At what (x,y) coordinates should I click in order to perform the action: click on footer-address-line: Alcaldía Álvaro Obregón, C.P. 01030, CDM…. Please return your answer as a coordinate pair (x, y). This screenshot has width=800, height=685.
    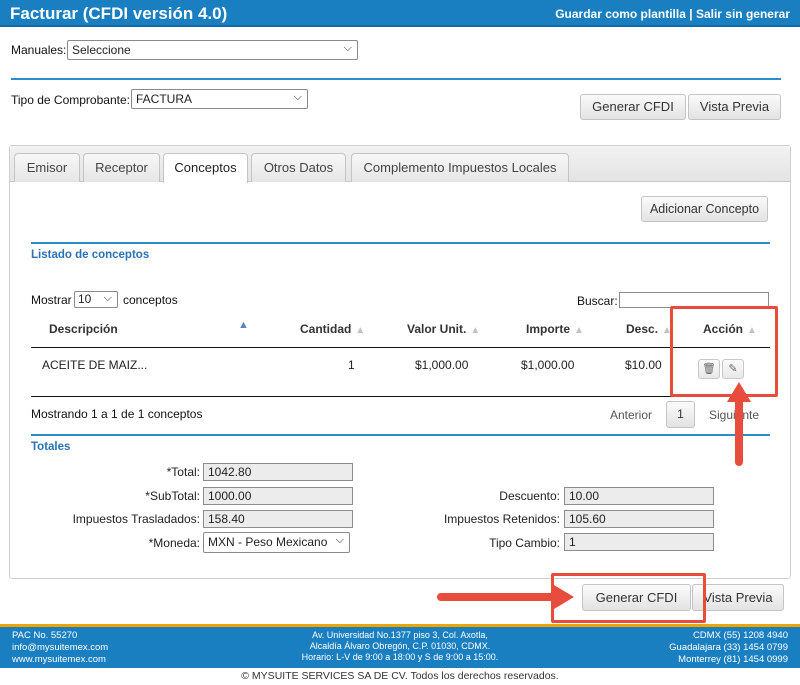
    Looking at the image, I should click on (400, 646).